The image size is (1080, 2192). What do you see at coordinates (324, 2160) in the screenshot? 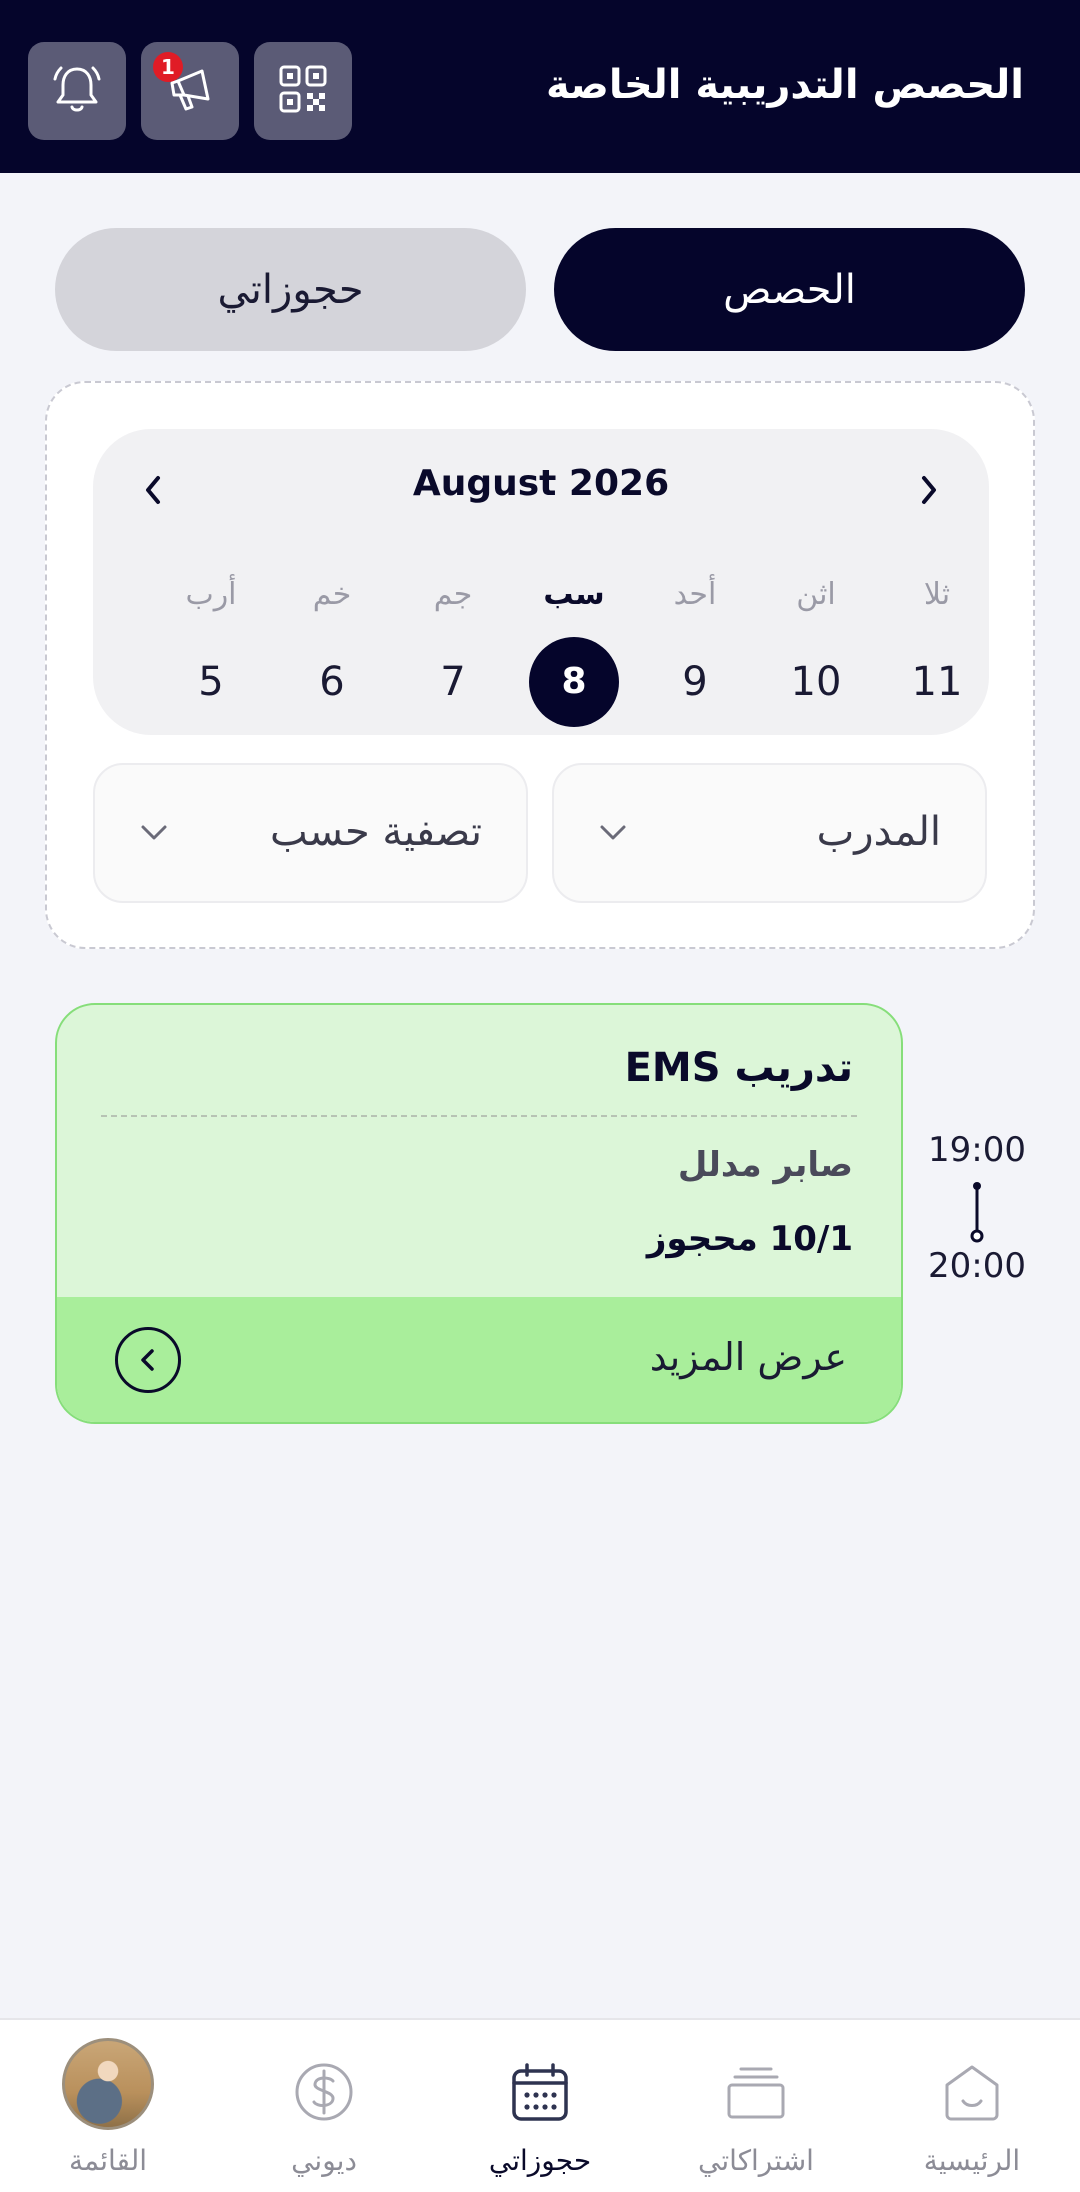
I see `nav-debts-label: ديوني` at bounding box center [324, 2160].